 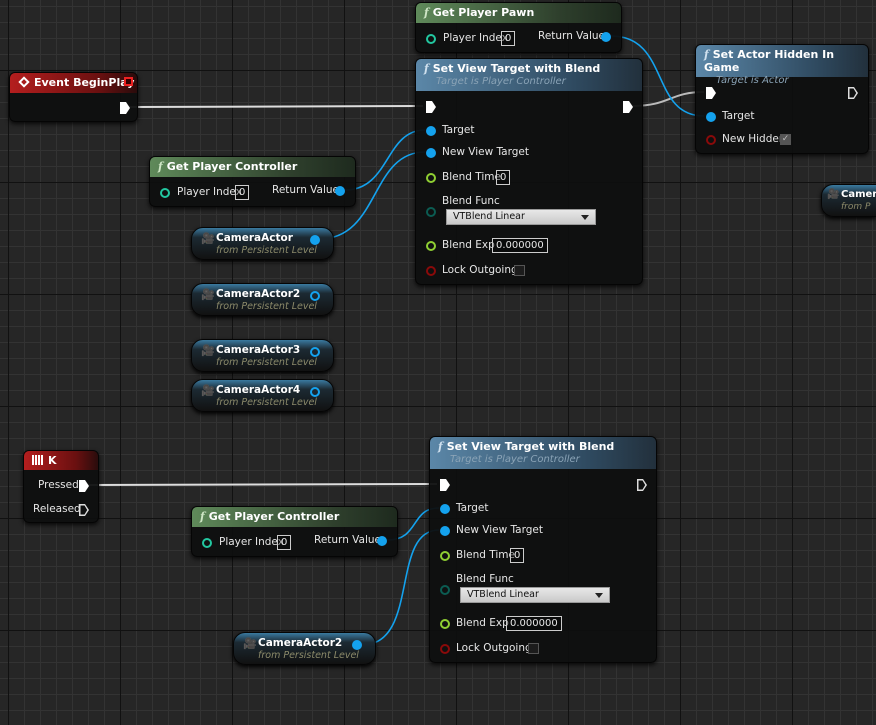 I want to click on node-title: Get Player Pawn, so click(x=483, y=12).